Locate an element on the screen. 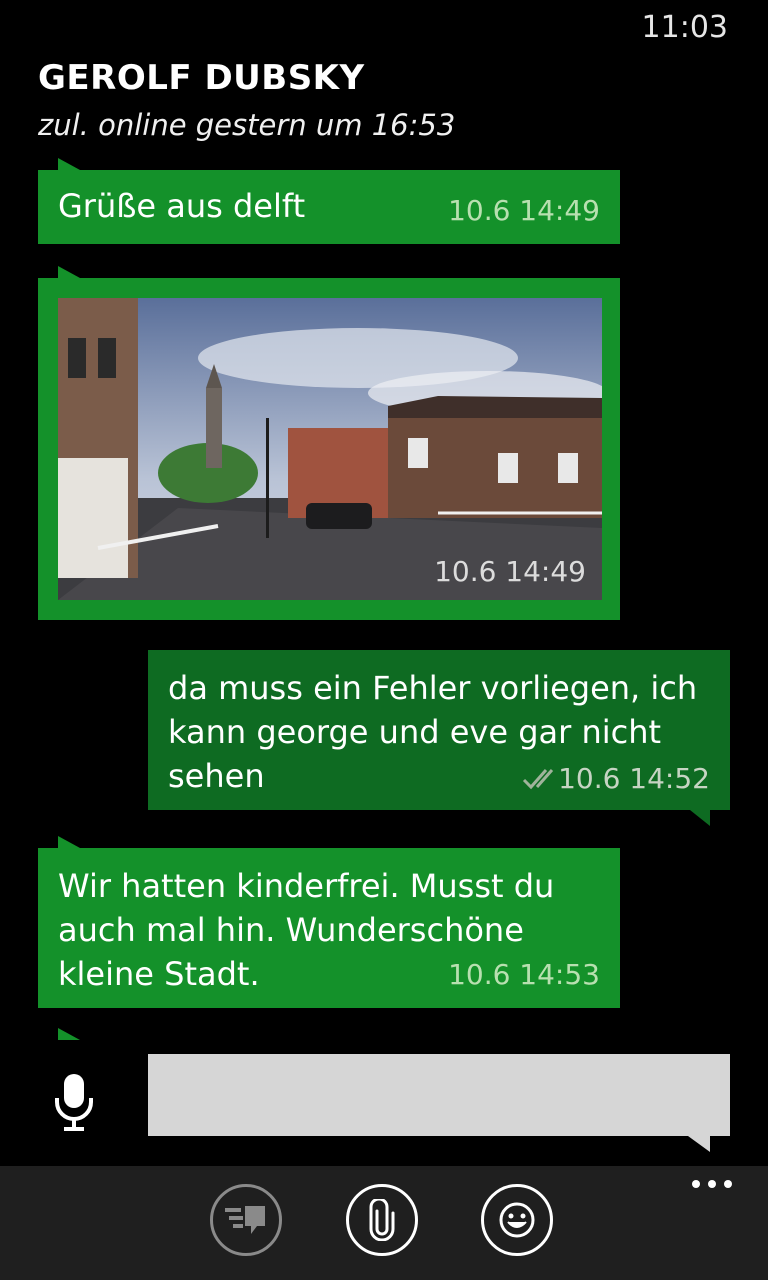  message-bubble-incoming: Grüße aus delft 10.6 14:49 is located at coordinates (329, 201).